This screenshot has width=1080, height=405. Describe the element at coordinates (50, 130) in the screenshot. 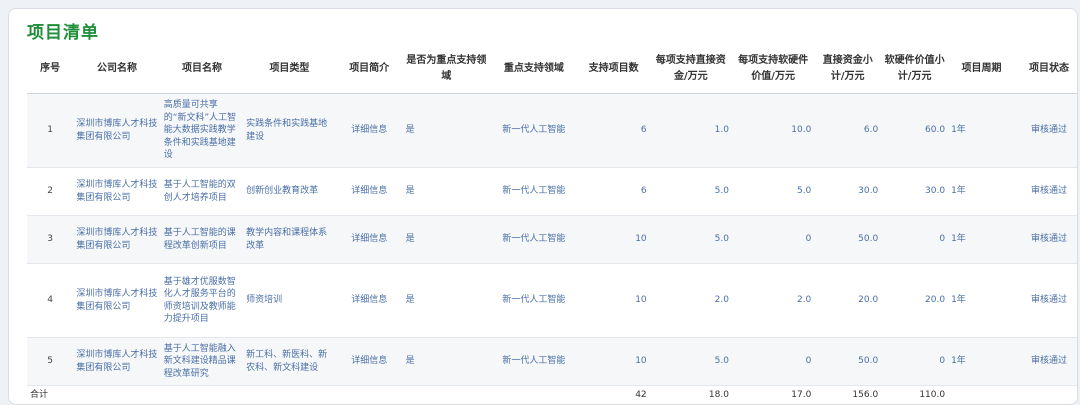

I see `cell-seq: 1` at that location.